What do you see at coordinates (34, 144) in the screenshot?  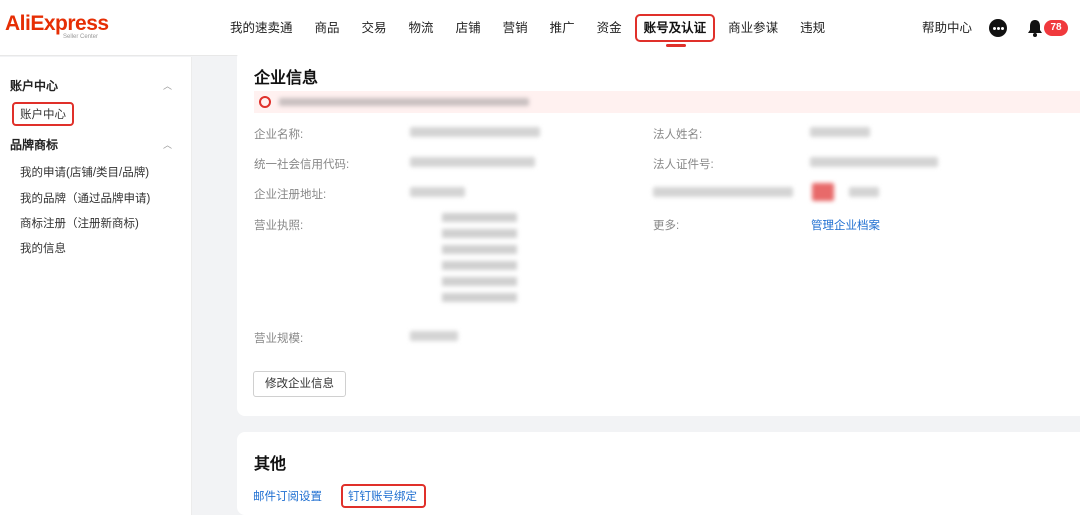 I see `sidebar-group-brand-trademark: 品牌商标` at bounding box center [34, 144].